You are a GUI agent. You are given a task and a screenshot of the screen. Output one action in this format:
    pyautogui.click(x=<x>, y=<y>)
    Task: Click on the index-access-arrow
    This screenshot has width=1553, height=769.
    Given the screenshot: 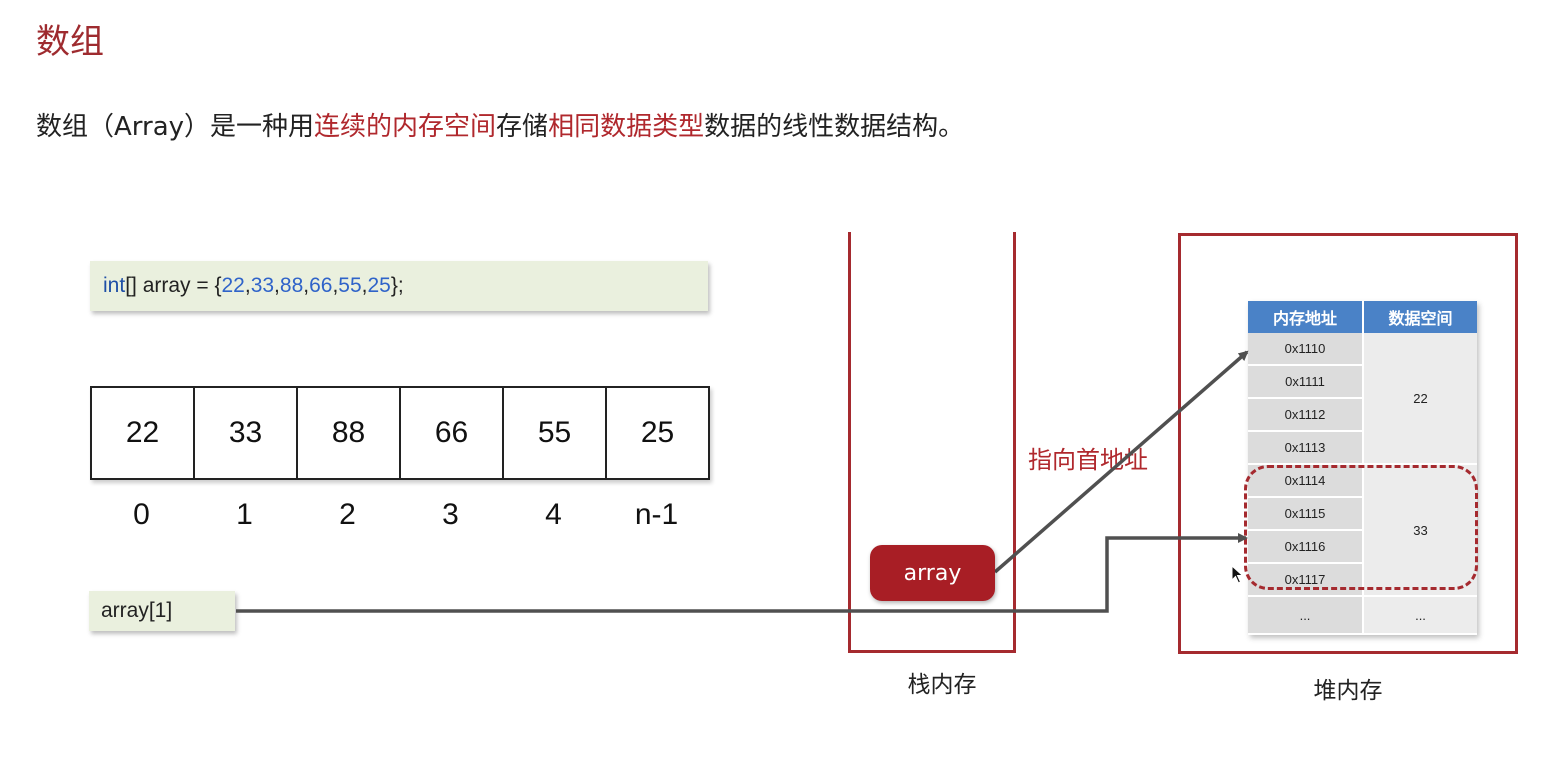 What is the action you would take?
    pyautogui.click(x=742, y=573)
    